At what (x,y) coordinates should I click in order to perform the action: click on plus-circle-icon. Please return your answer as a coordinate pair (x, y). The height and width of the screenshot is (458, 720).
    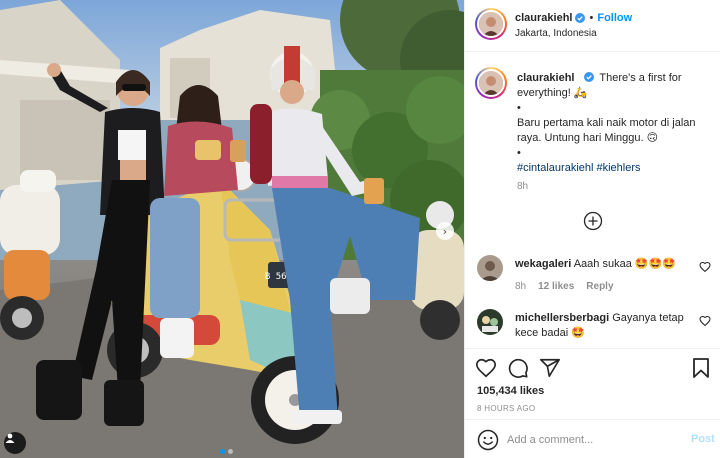
    Looking at the image, I should click on (593, 221).